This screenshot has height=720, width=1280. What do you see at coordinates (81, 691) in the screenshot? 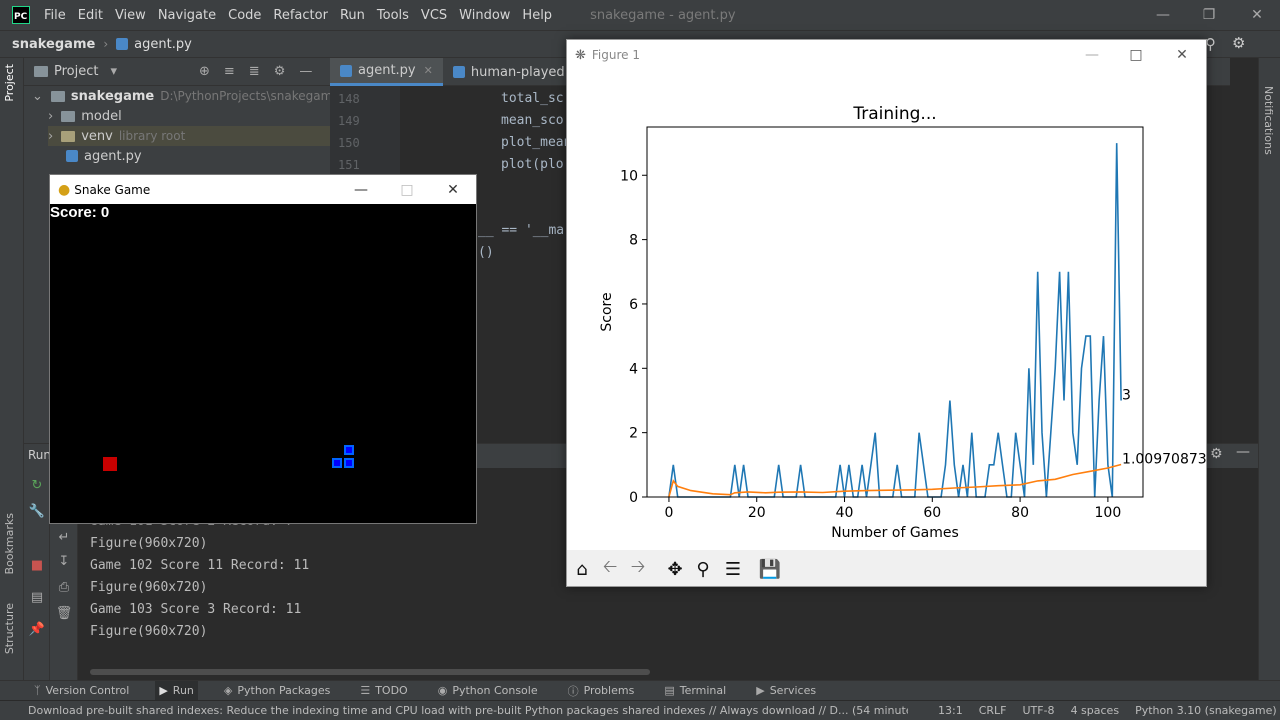
I see `tool-version-control: ᛉ Version Control` at bounding box center [81, 691].